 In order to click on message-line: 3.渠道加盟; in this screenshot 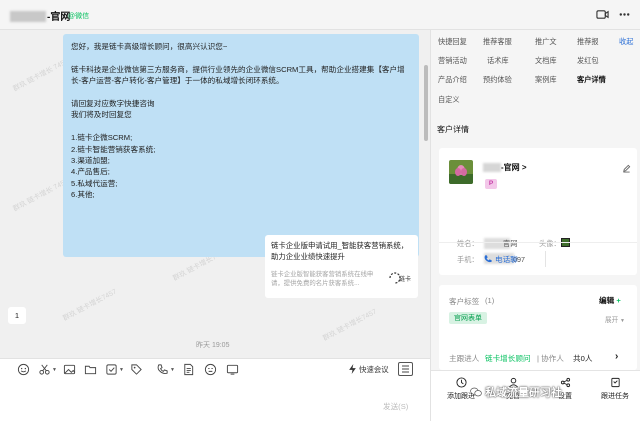, I will do `click(90, 161)`.